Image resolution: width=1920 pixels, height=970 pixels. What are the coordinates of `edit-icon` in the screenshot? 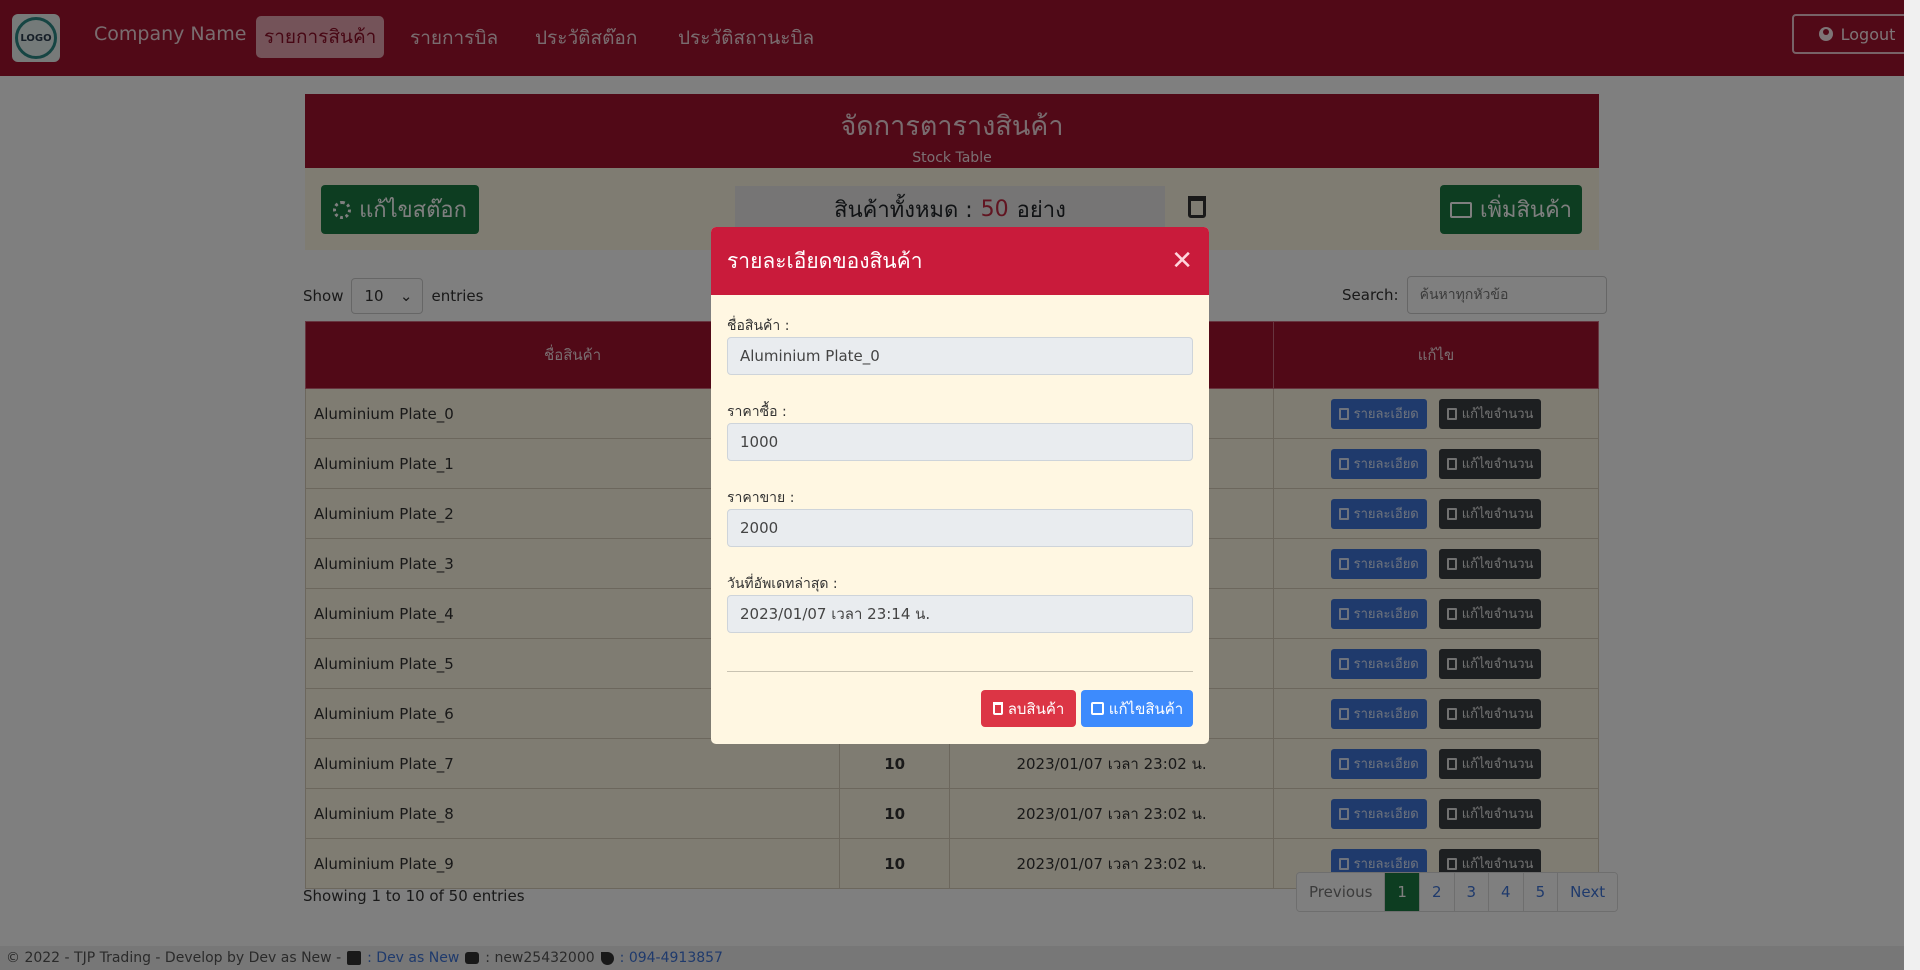 It's located at (1097, 708).